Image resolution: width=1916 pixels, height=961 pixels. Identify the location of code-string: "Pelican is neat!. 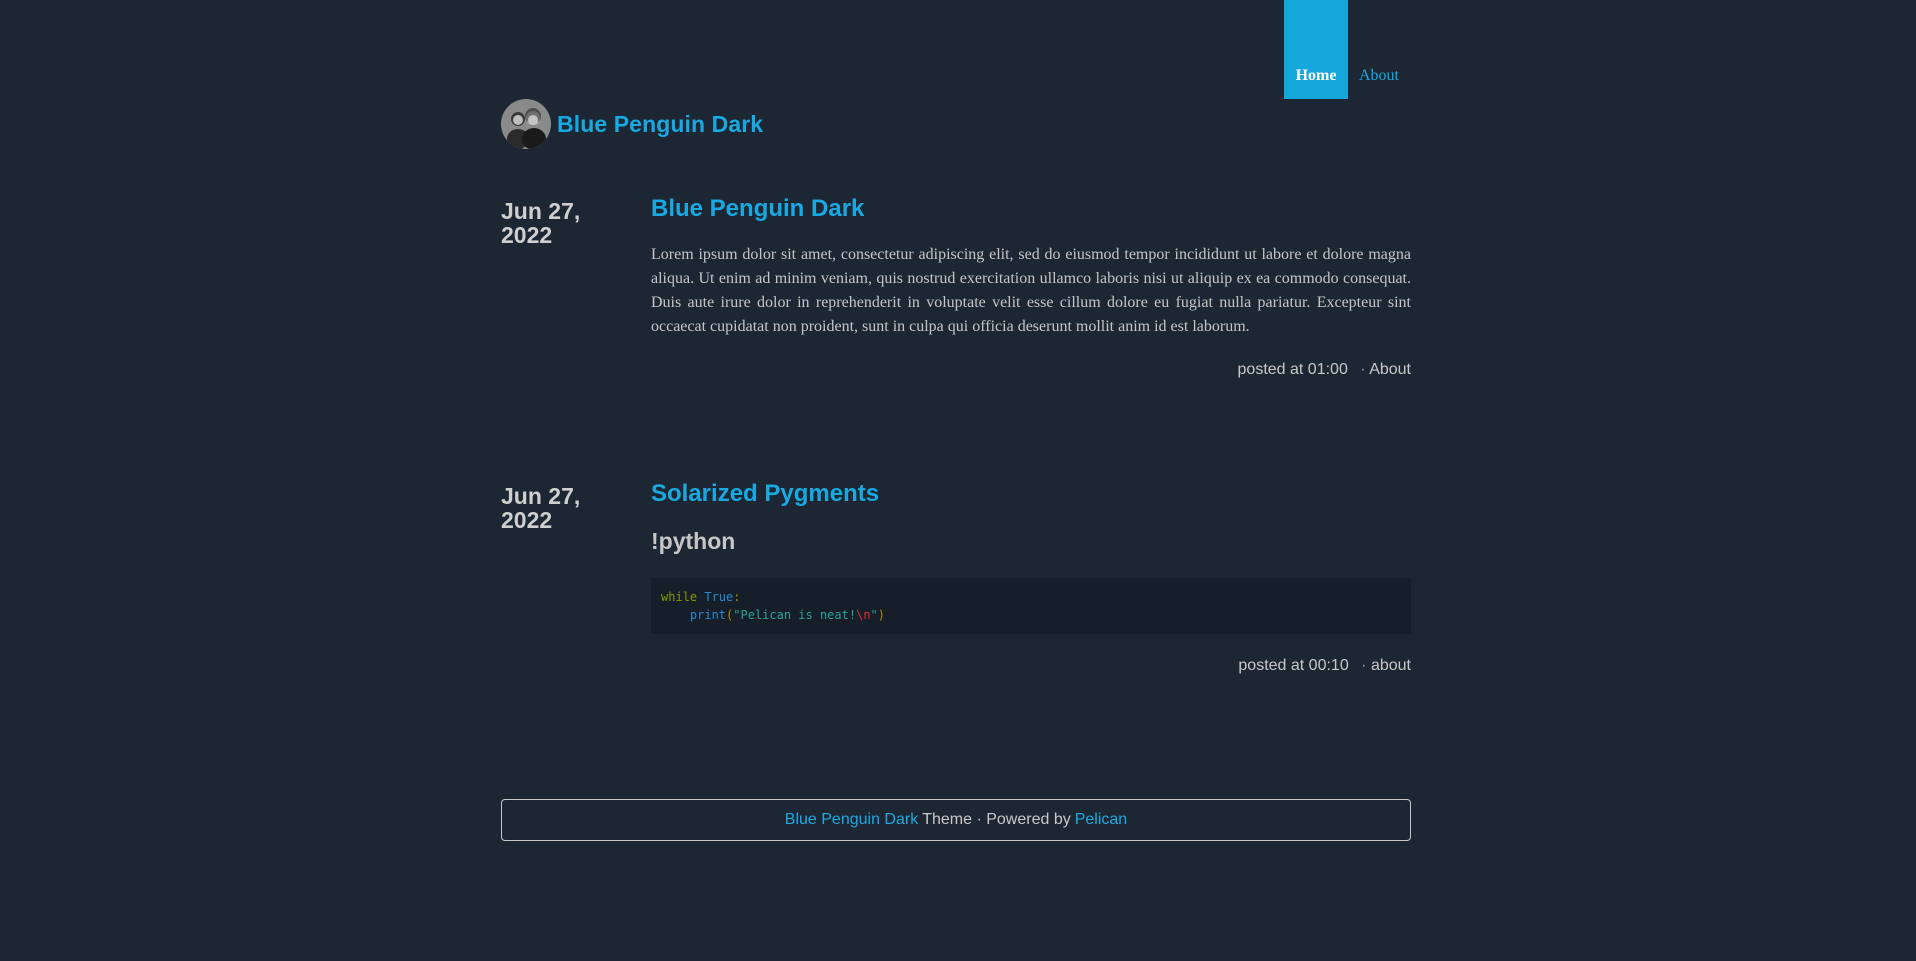
(795, 615).